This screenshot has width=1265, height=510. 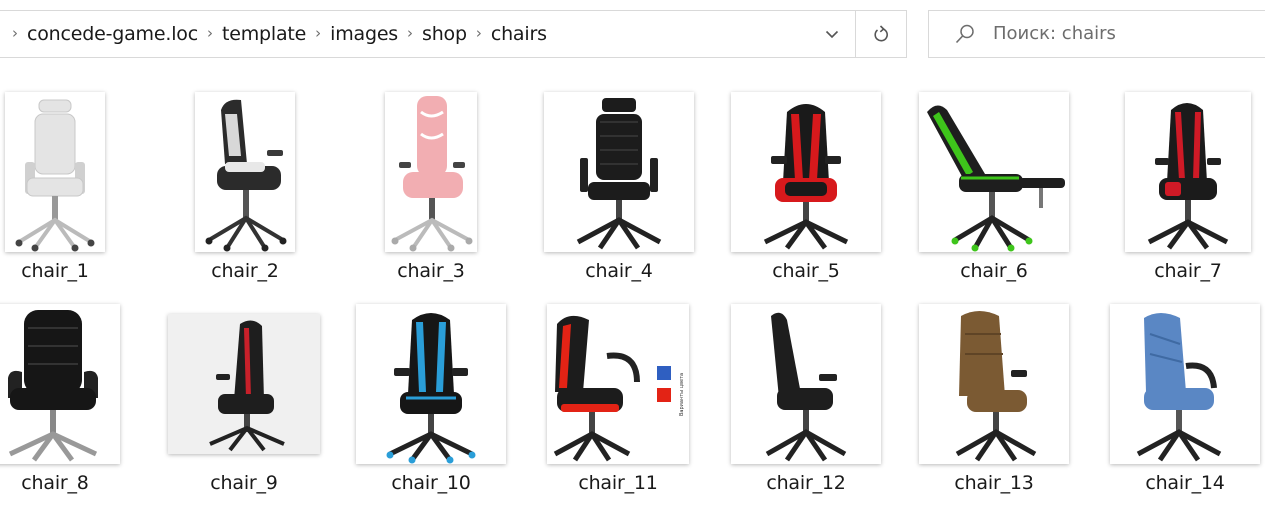 I want to click on file-item-chair-11: Варианты цвета chair_11, so click(x=618, y=405).